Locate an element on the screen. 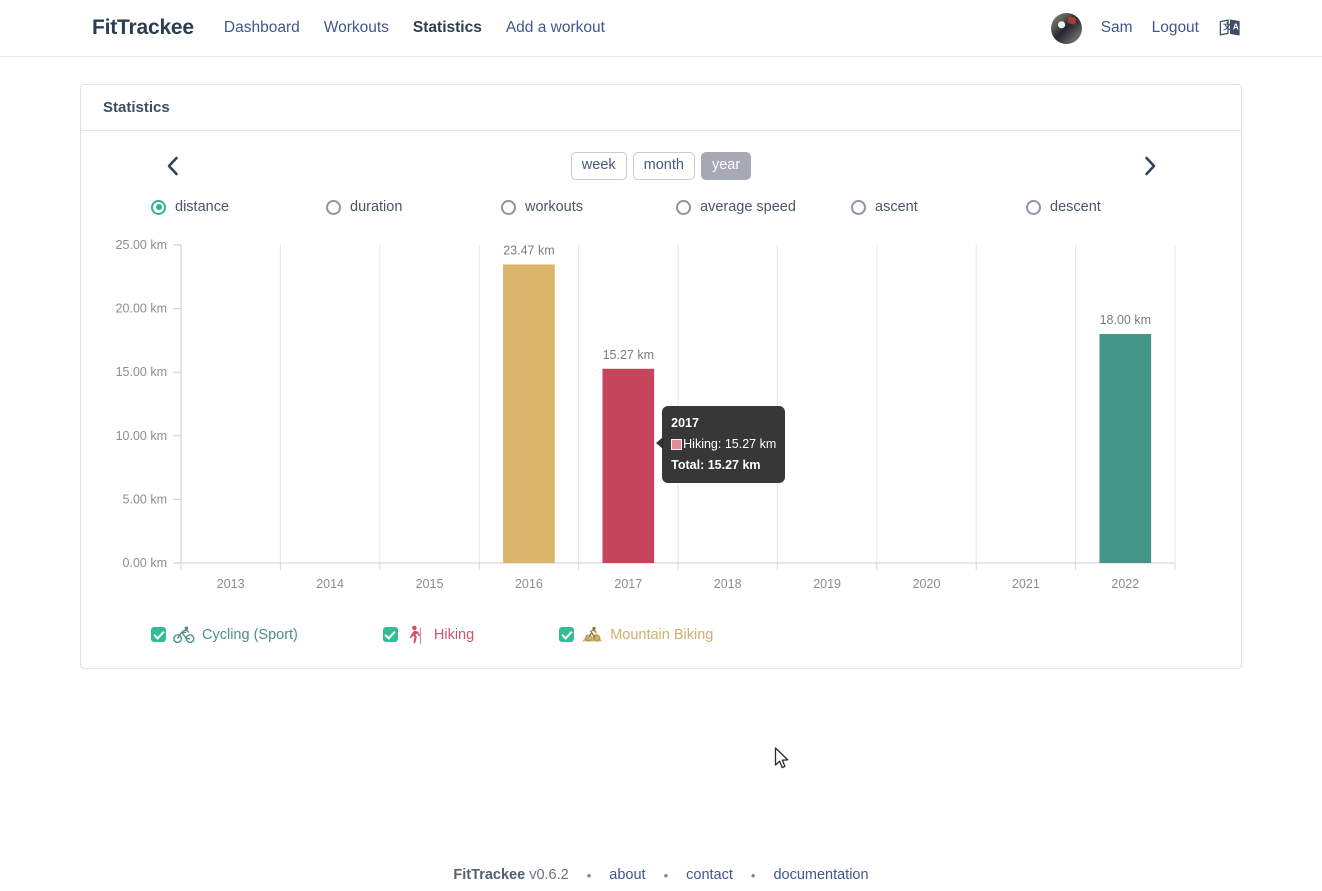 Image resolution: width=1322 pixels, height=891 pixels. footer-brand: FitTrackee v0.6.2 is located at coordinates (510, 875).